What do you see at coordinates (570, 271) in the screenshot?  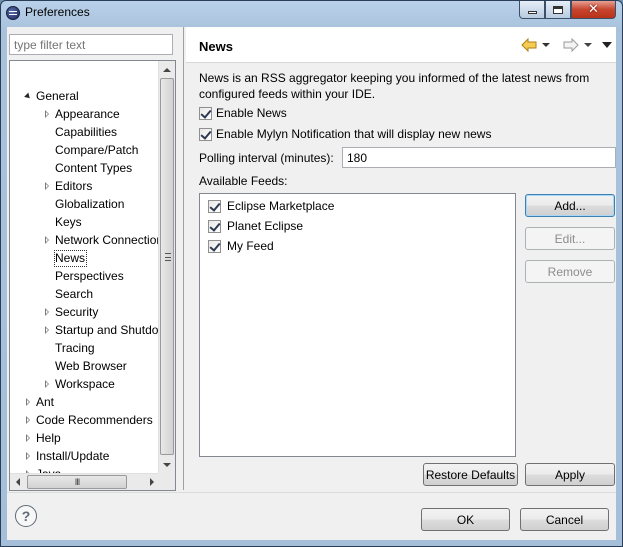 I see `remove-feed-button: Remove` at bounding box center [570, 271].